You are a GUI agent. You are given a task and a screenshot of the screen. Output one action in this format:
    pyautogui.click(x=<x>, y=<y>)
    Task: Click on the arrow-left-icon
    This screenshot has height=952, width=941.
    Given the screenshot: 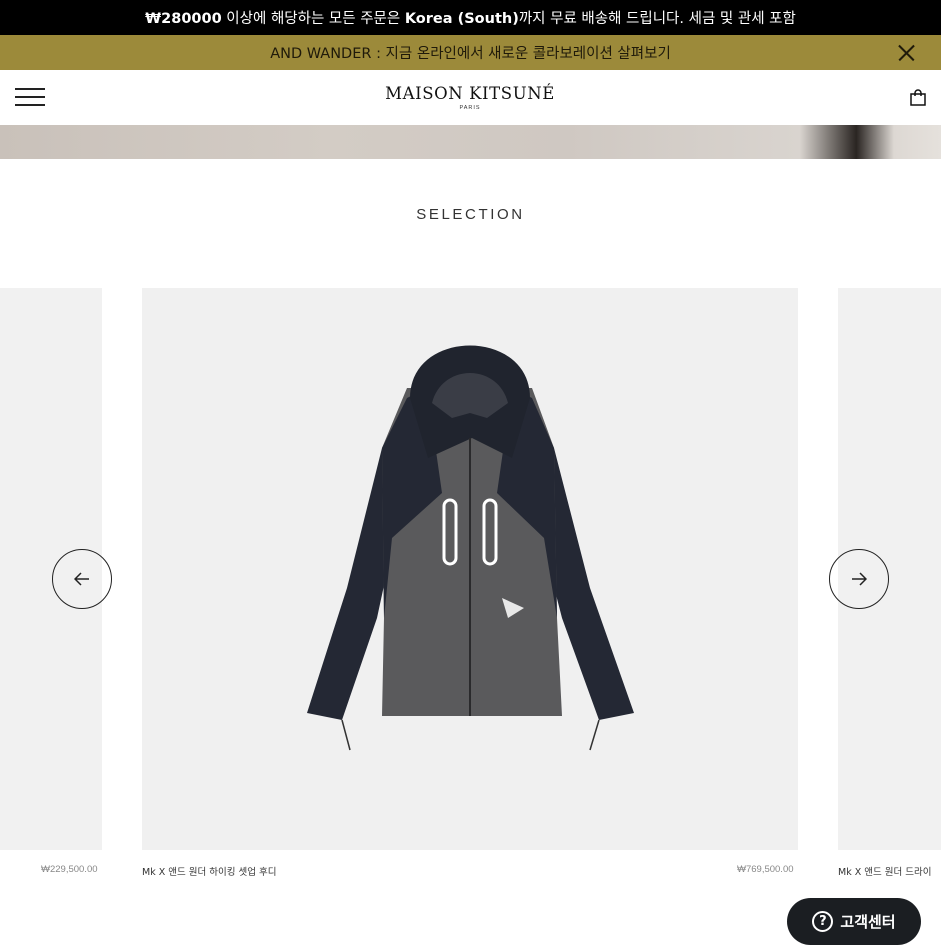 What is the action you would take?
    pyautogui.click(x=81, y=579)
    